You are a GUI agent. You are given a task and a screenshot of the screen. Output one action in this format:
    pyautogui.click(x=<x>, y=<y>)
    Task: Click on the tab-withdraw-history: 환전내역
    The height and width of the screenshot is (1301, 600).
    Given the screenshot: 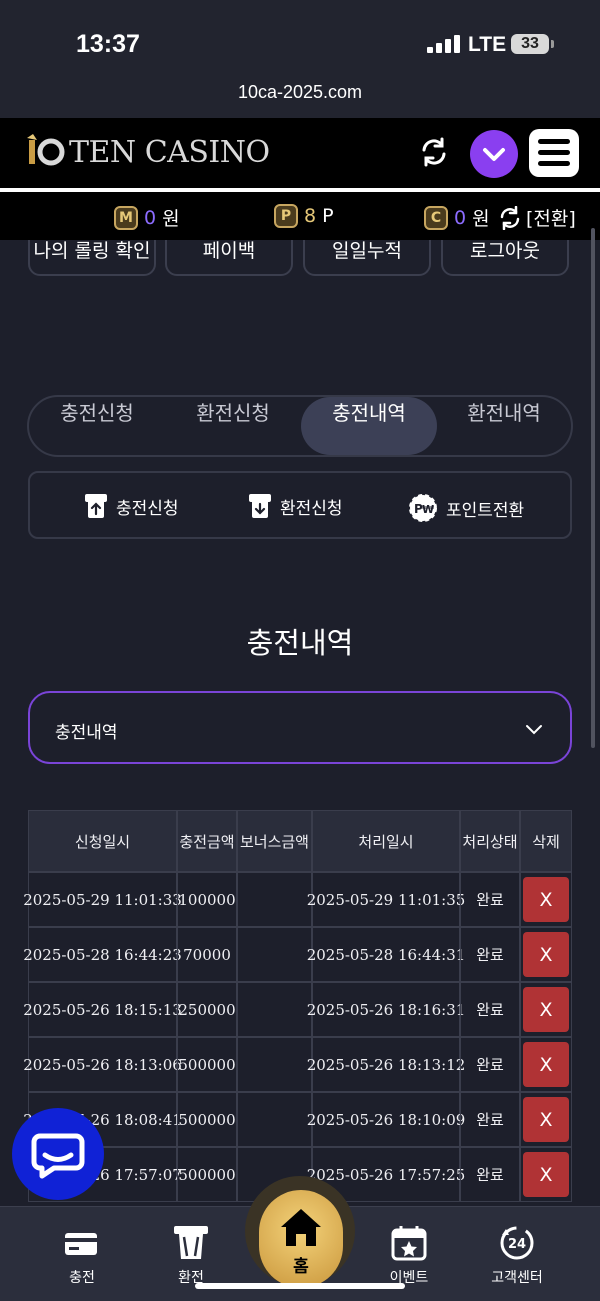 What is the action you would take?
    pyautogui.click(x=504, y=426)
    